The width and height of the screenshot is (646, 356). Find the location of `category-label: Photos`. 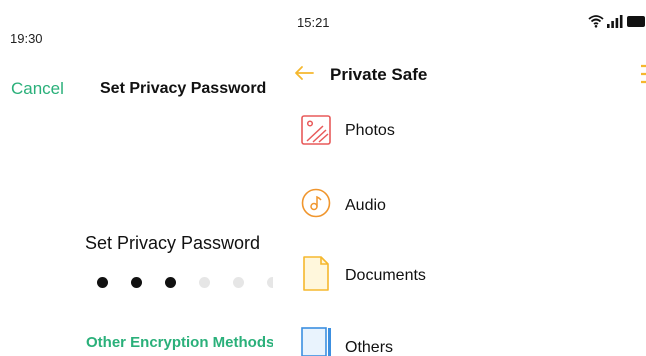

category-label: Photos is located at coordinates (370, 130).